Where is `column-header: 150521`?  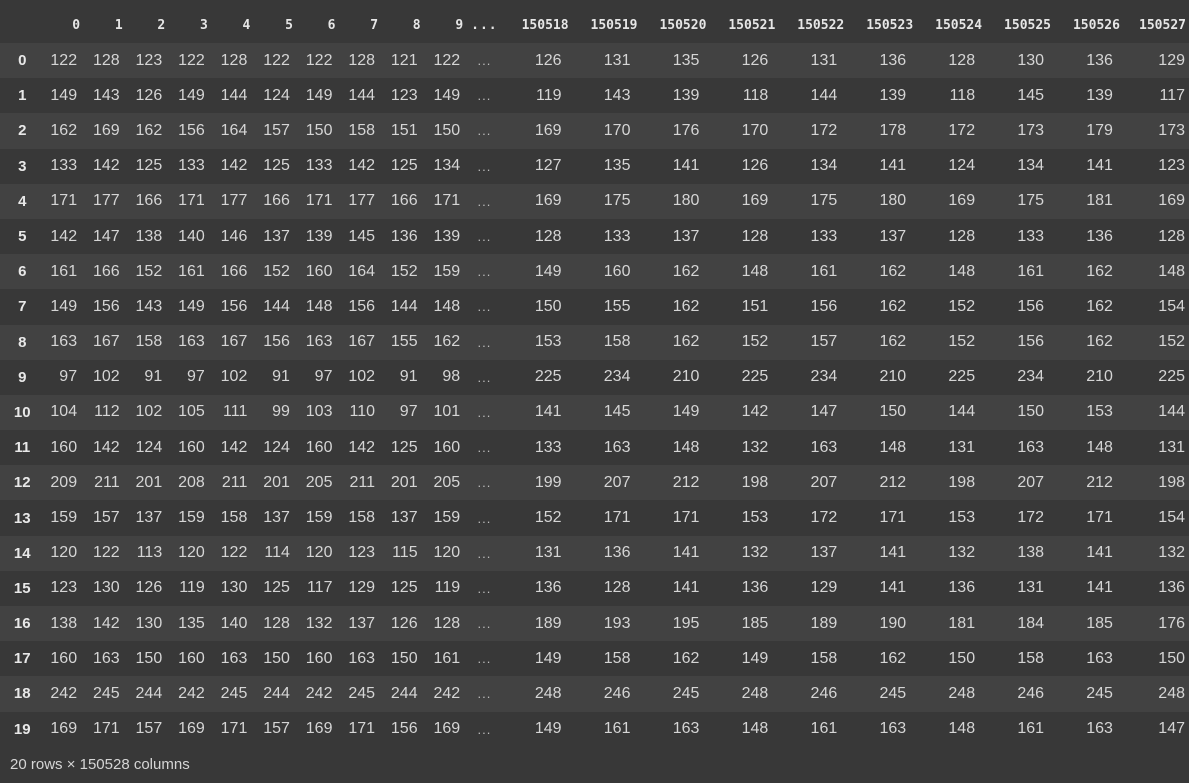 column-header: 150521 is located at coordinates (752, 25).